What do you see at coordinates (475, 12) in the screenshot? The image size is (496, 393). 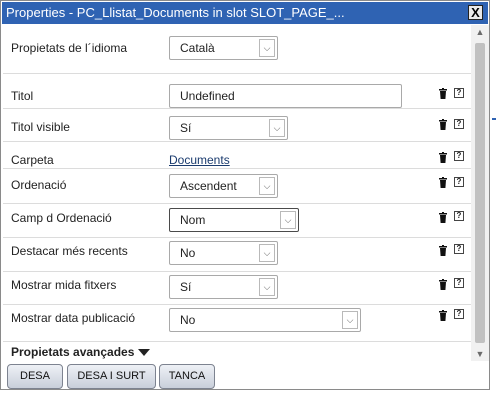 I see `close-icon: X` at bounding box center [475, 12].